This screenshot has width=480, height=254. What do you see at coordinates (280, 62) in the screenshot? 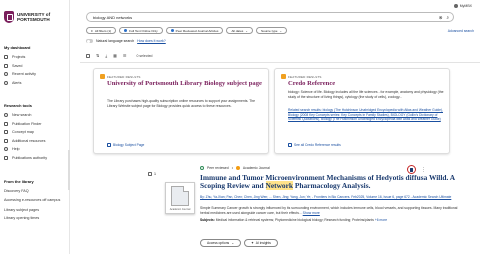
I see `toolbar-divider` at bounding box center [280, 62].